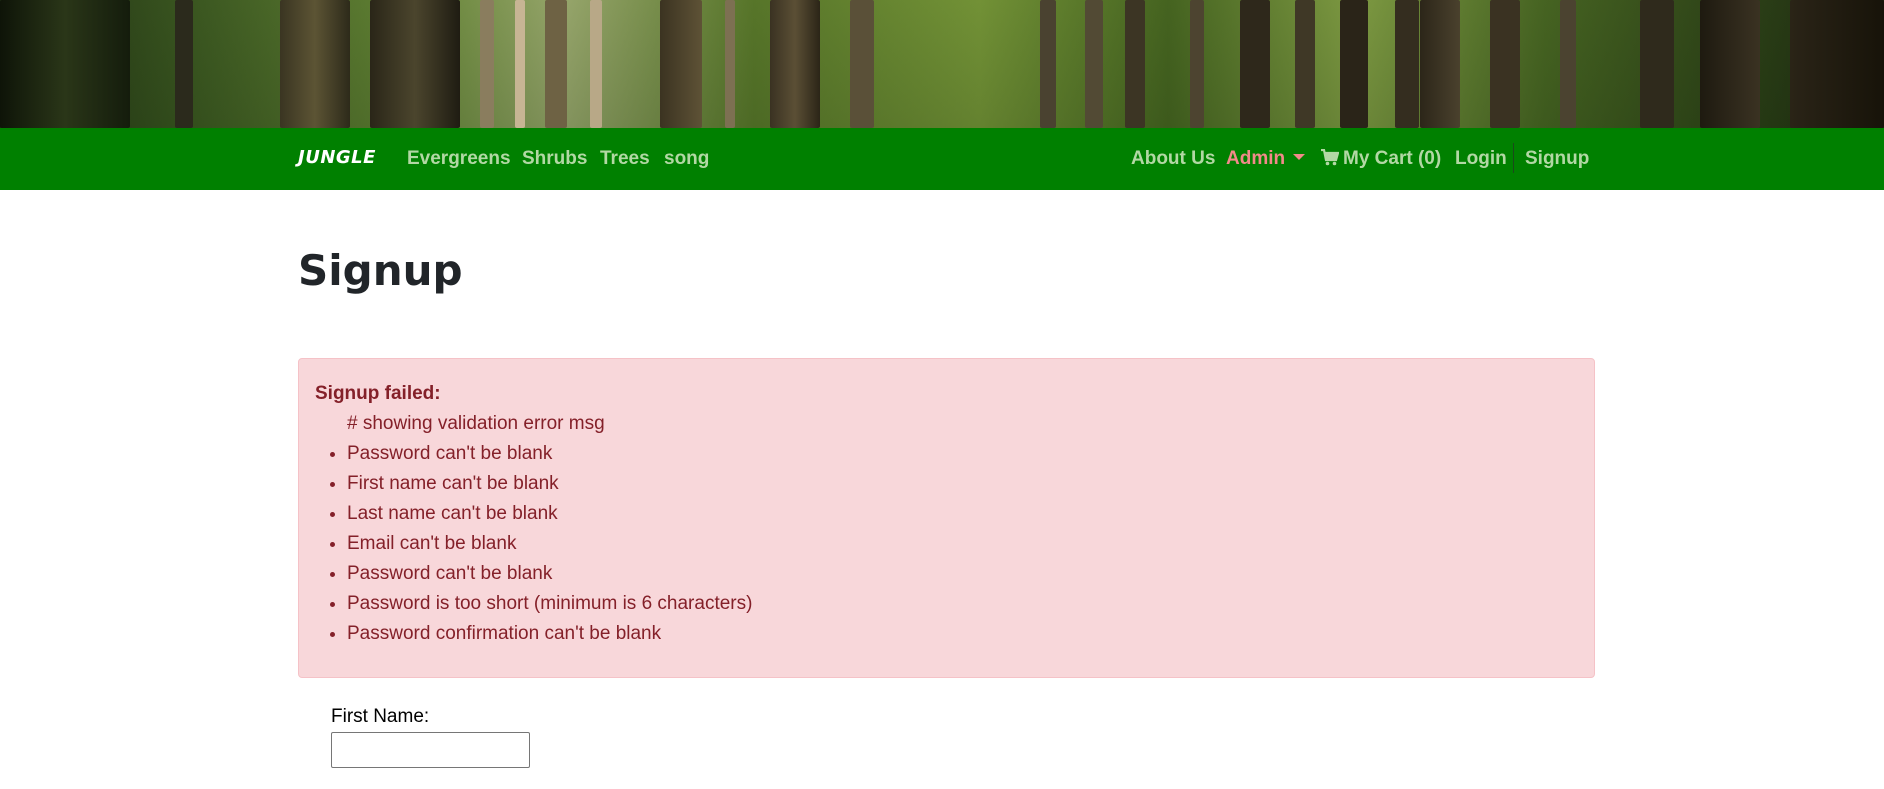  Describe the element at coordinates (1392, 158) in the screenshot. I see `cart-label: My Cart (0)` at that location.